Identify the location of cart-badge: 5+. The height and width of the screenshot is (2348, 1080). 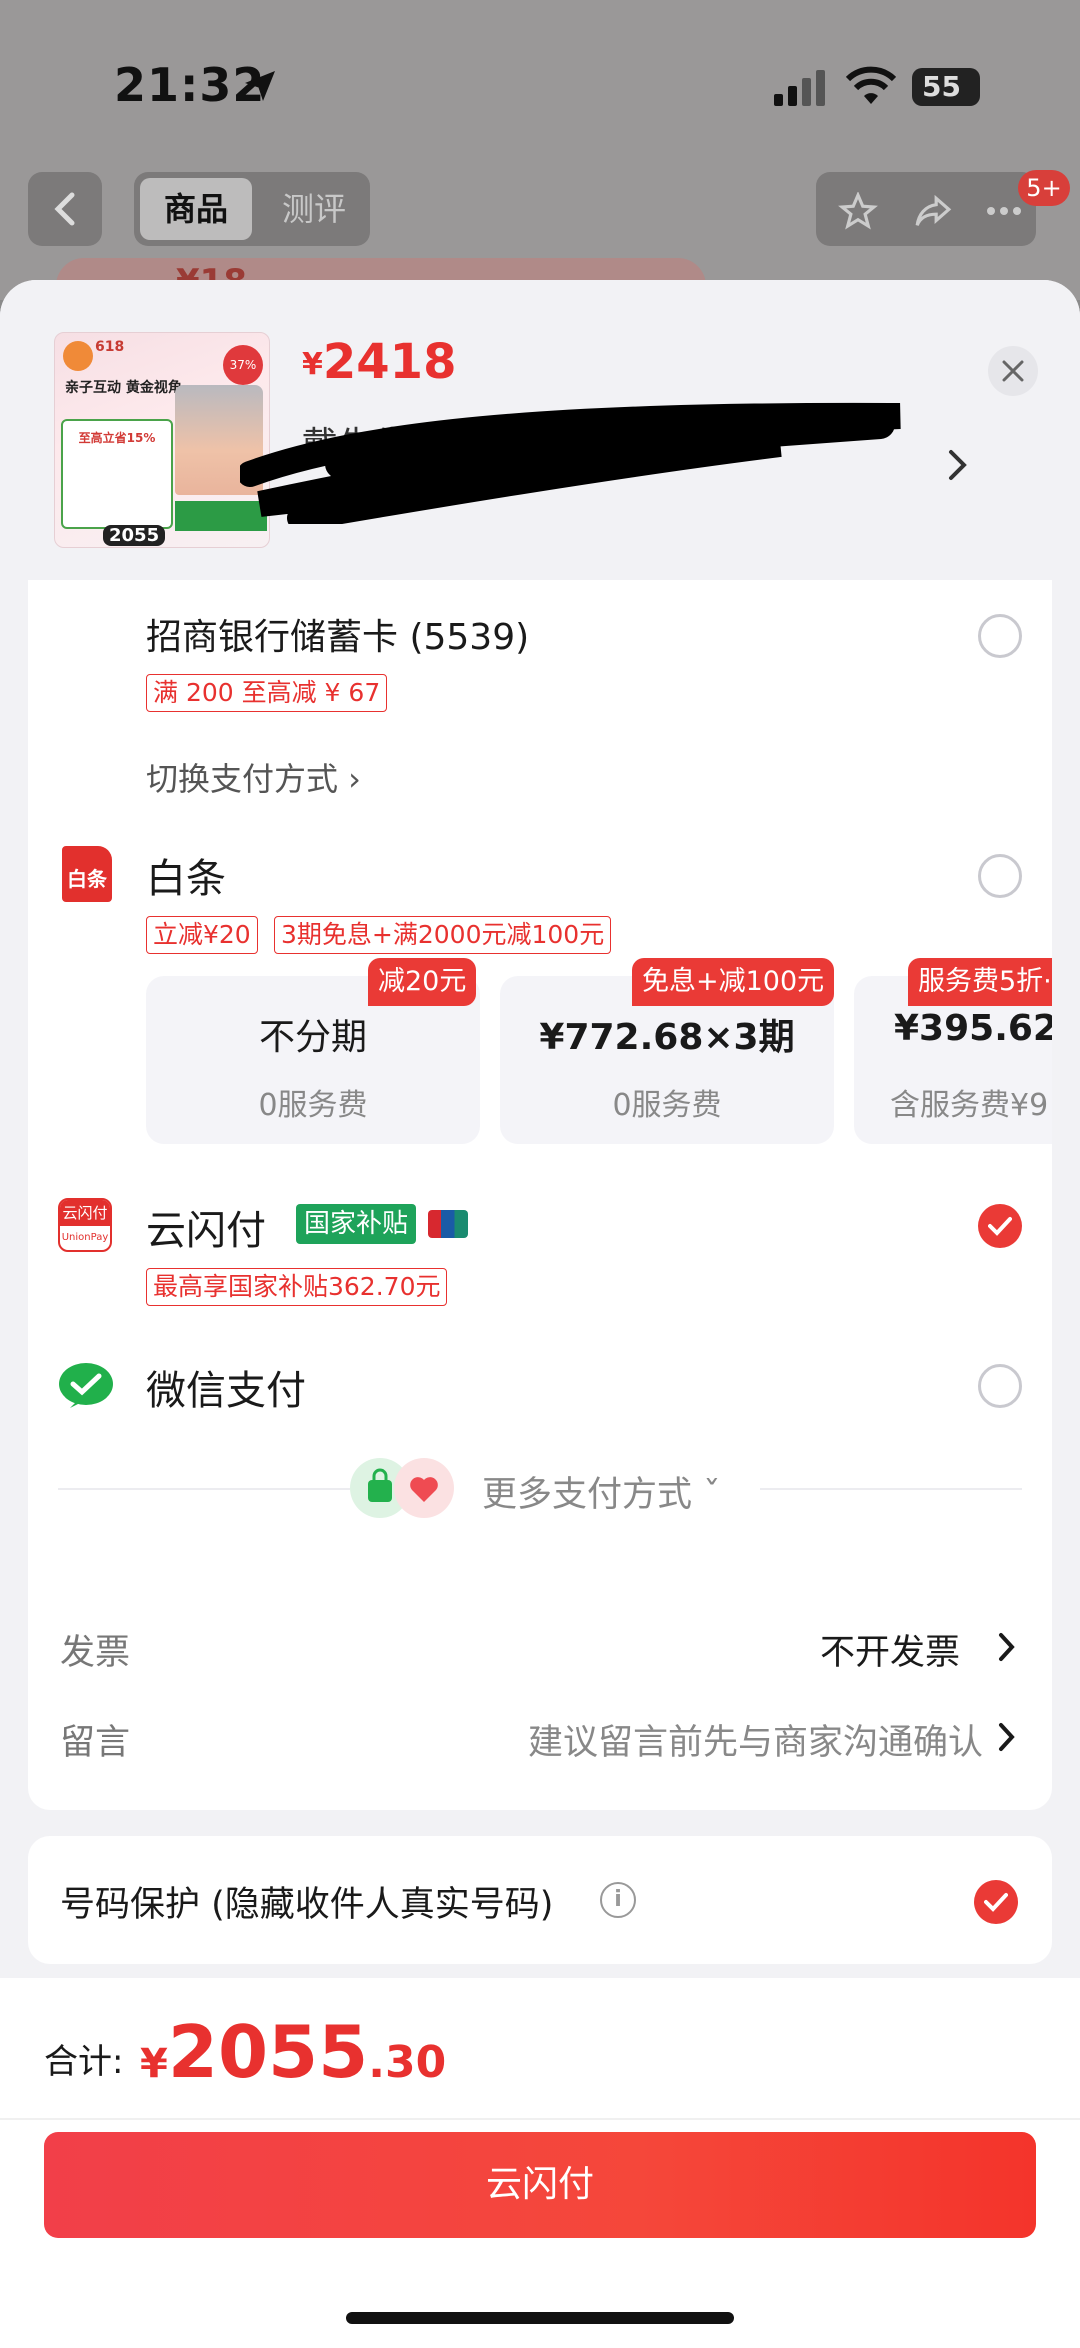
(1044, 188).